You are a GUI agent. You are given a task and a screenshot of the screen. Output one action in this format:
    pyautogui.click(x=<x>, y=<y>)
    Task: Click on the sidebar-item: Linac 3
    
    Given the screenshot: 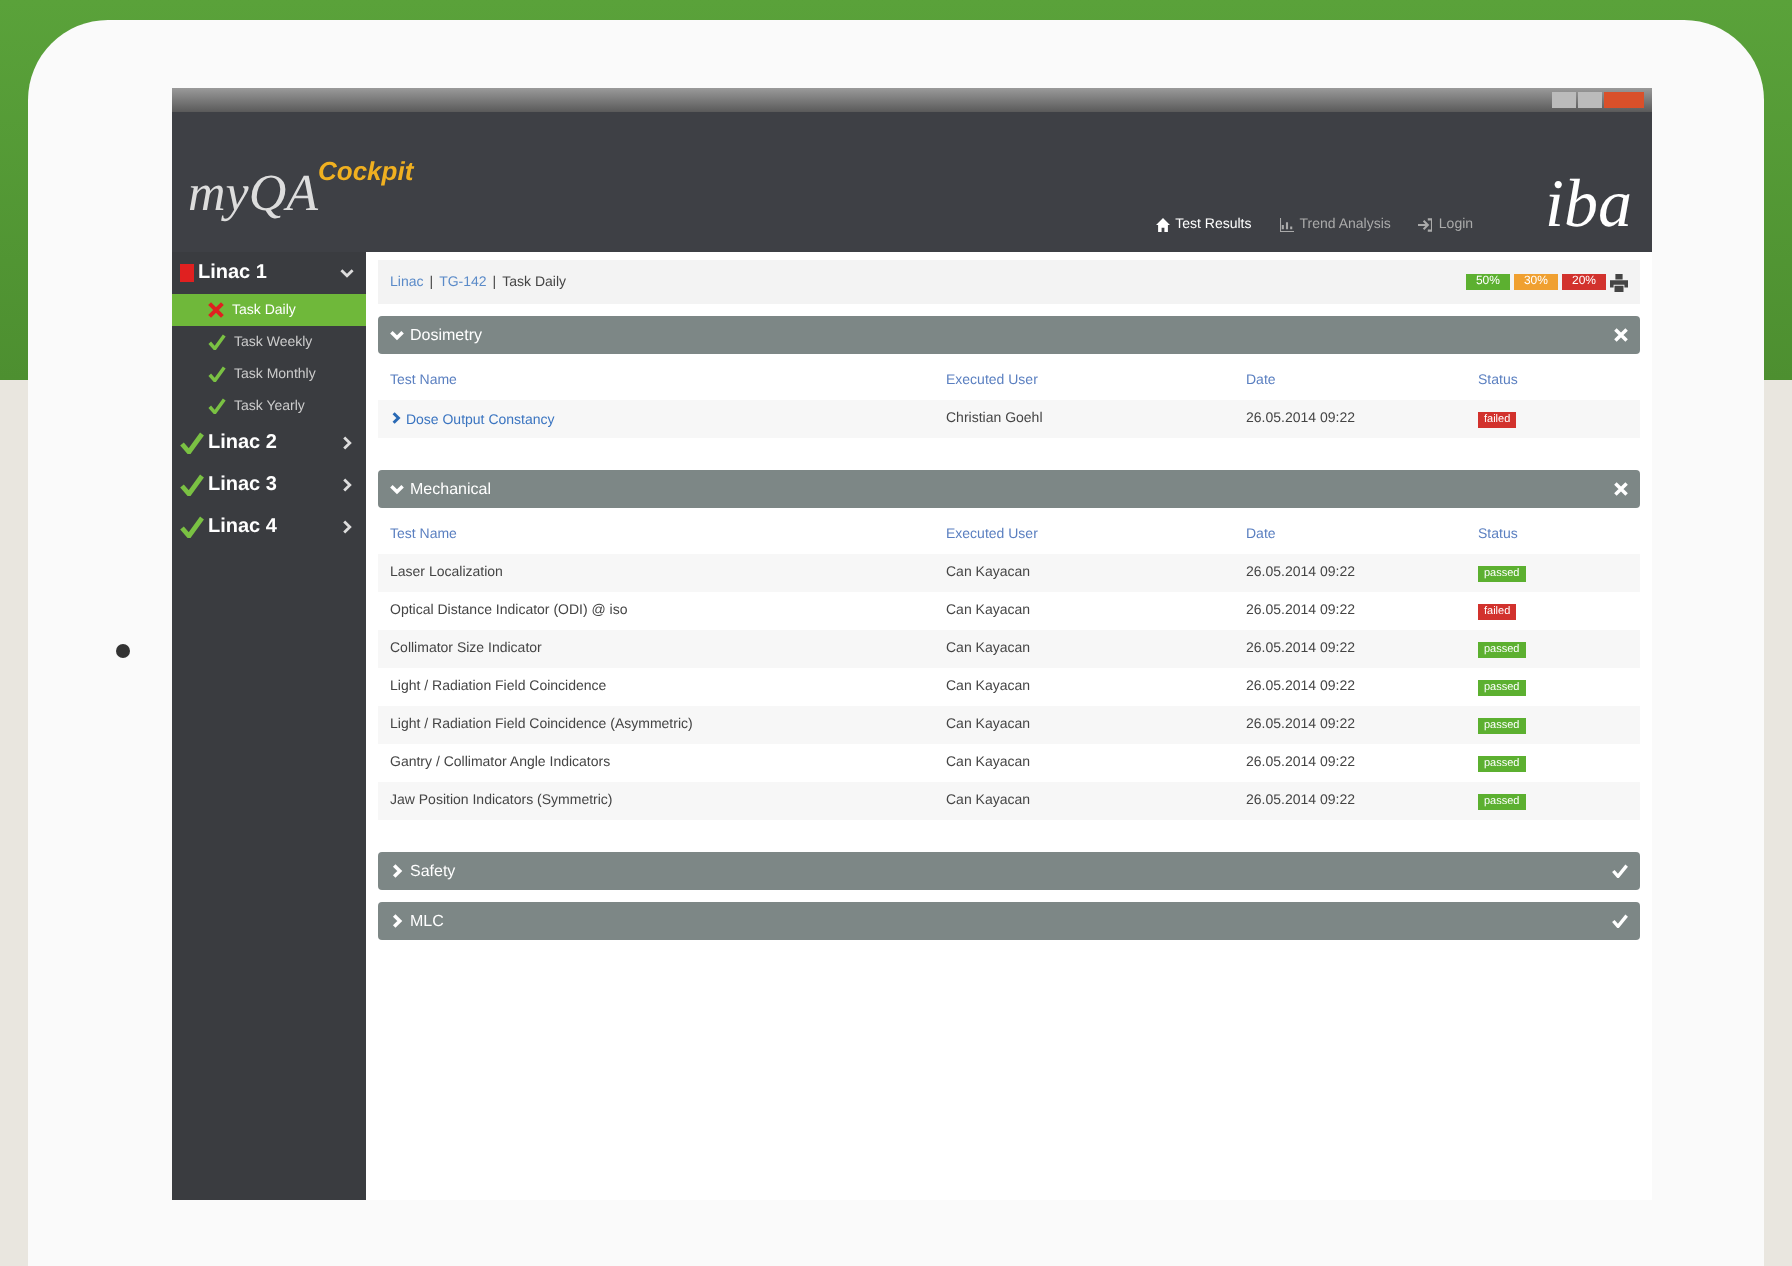 What is the action you would take?
    pyautogui.click(x=269, y=485)
    